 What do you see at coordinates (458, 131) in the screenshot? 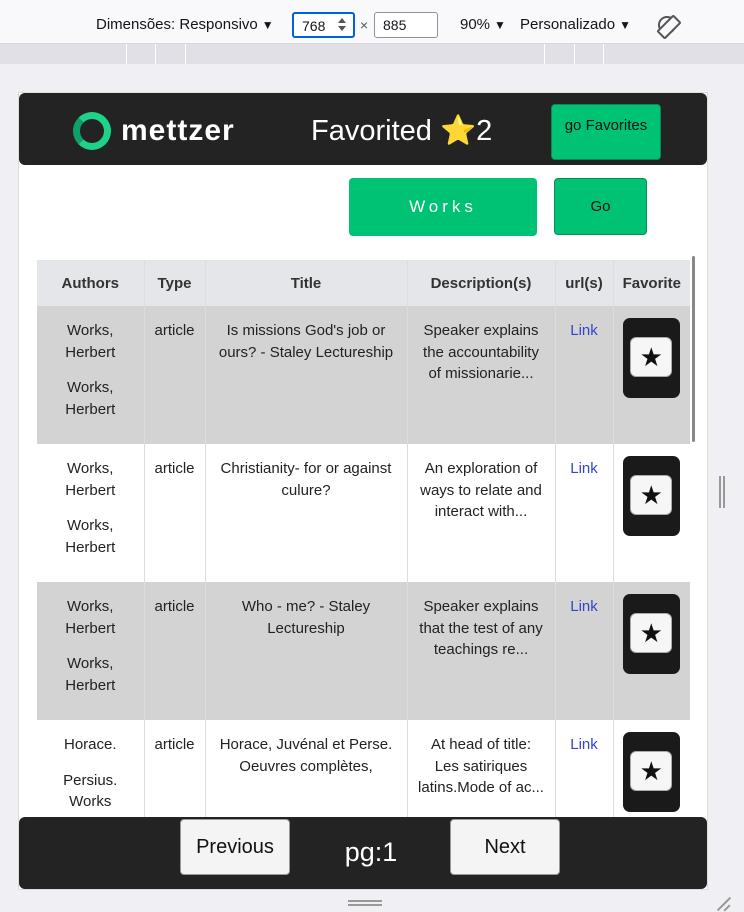
I see `star-icon: ⭐` at bounding box center [458, 131].